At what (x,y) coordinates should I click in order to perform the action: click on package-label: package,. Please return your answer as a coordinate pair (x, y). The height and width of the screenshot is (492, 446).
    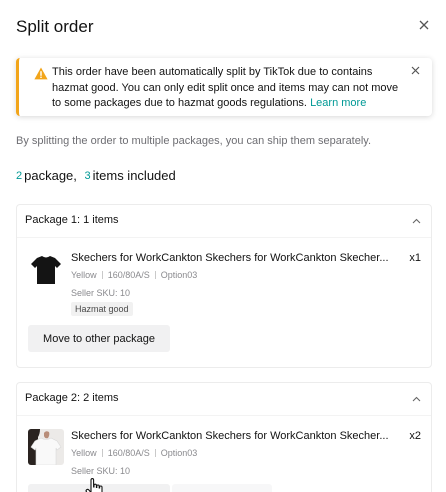
    Looking at the image, I should click on (50, 175).